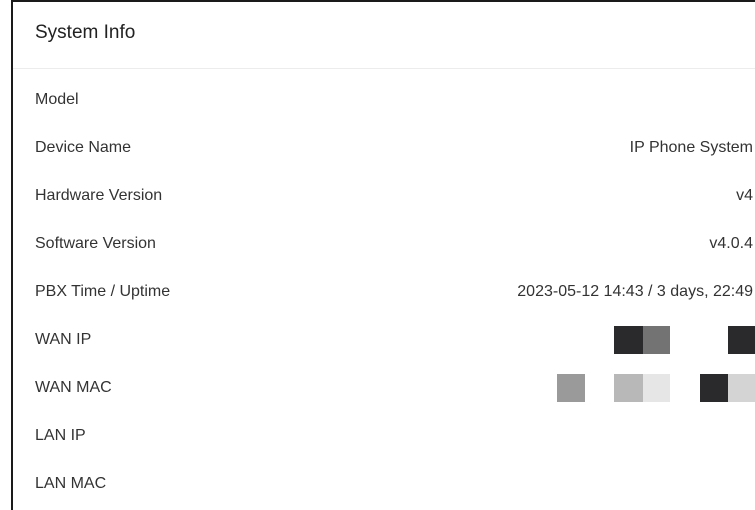 Image resolution: width=755 pixels, height=510 pixels. I want to click on info-row-device-name: Device Name IP Phone System, so click(384, 141).